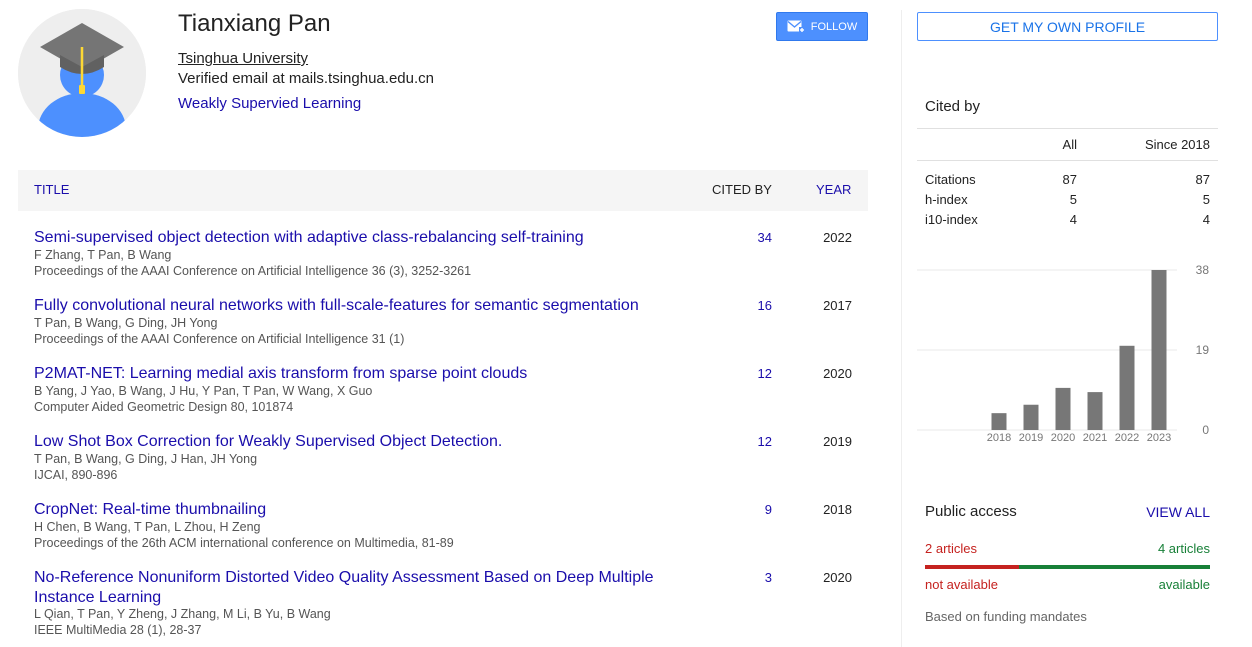 The width and height of the screenshot is (1252, 647). I want to click on scholar-avatar-icon, so click(82, 73).